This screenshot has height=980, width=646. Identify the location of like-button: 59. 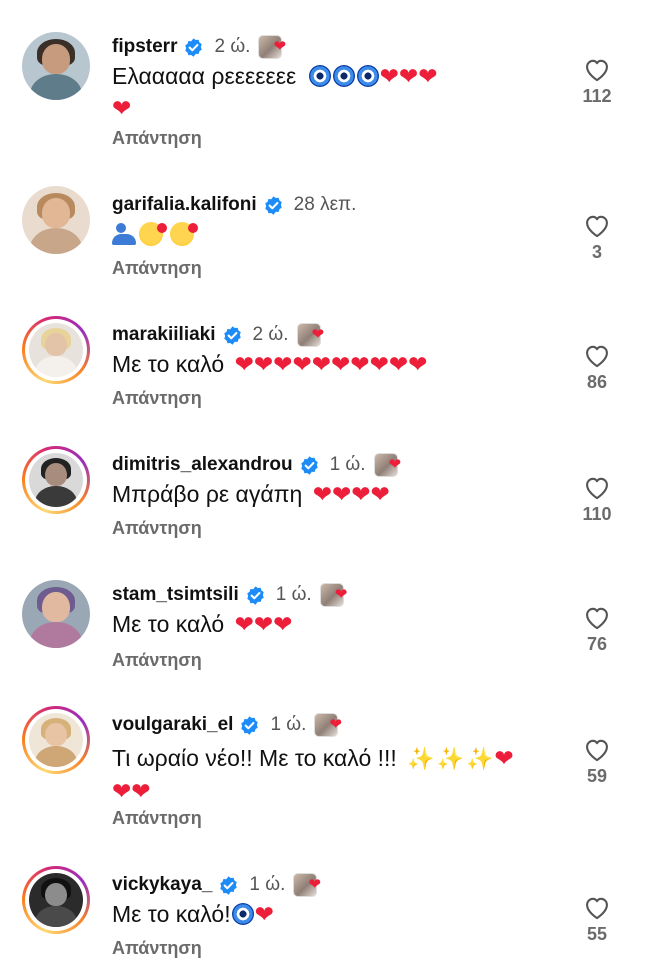
(597, 761).